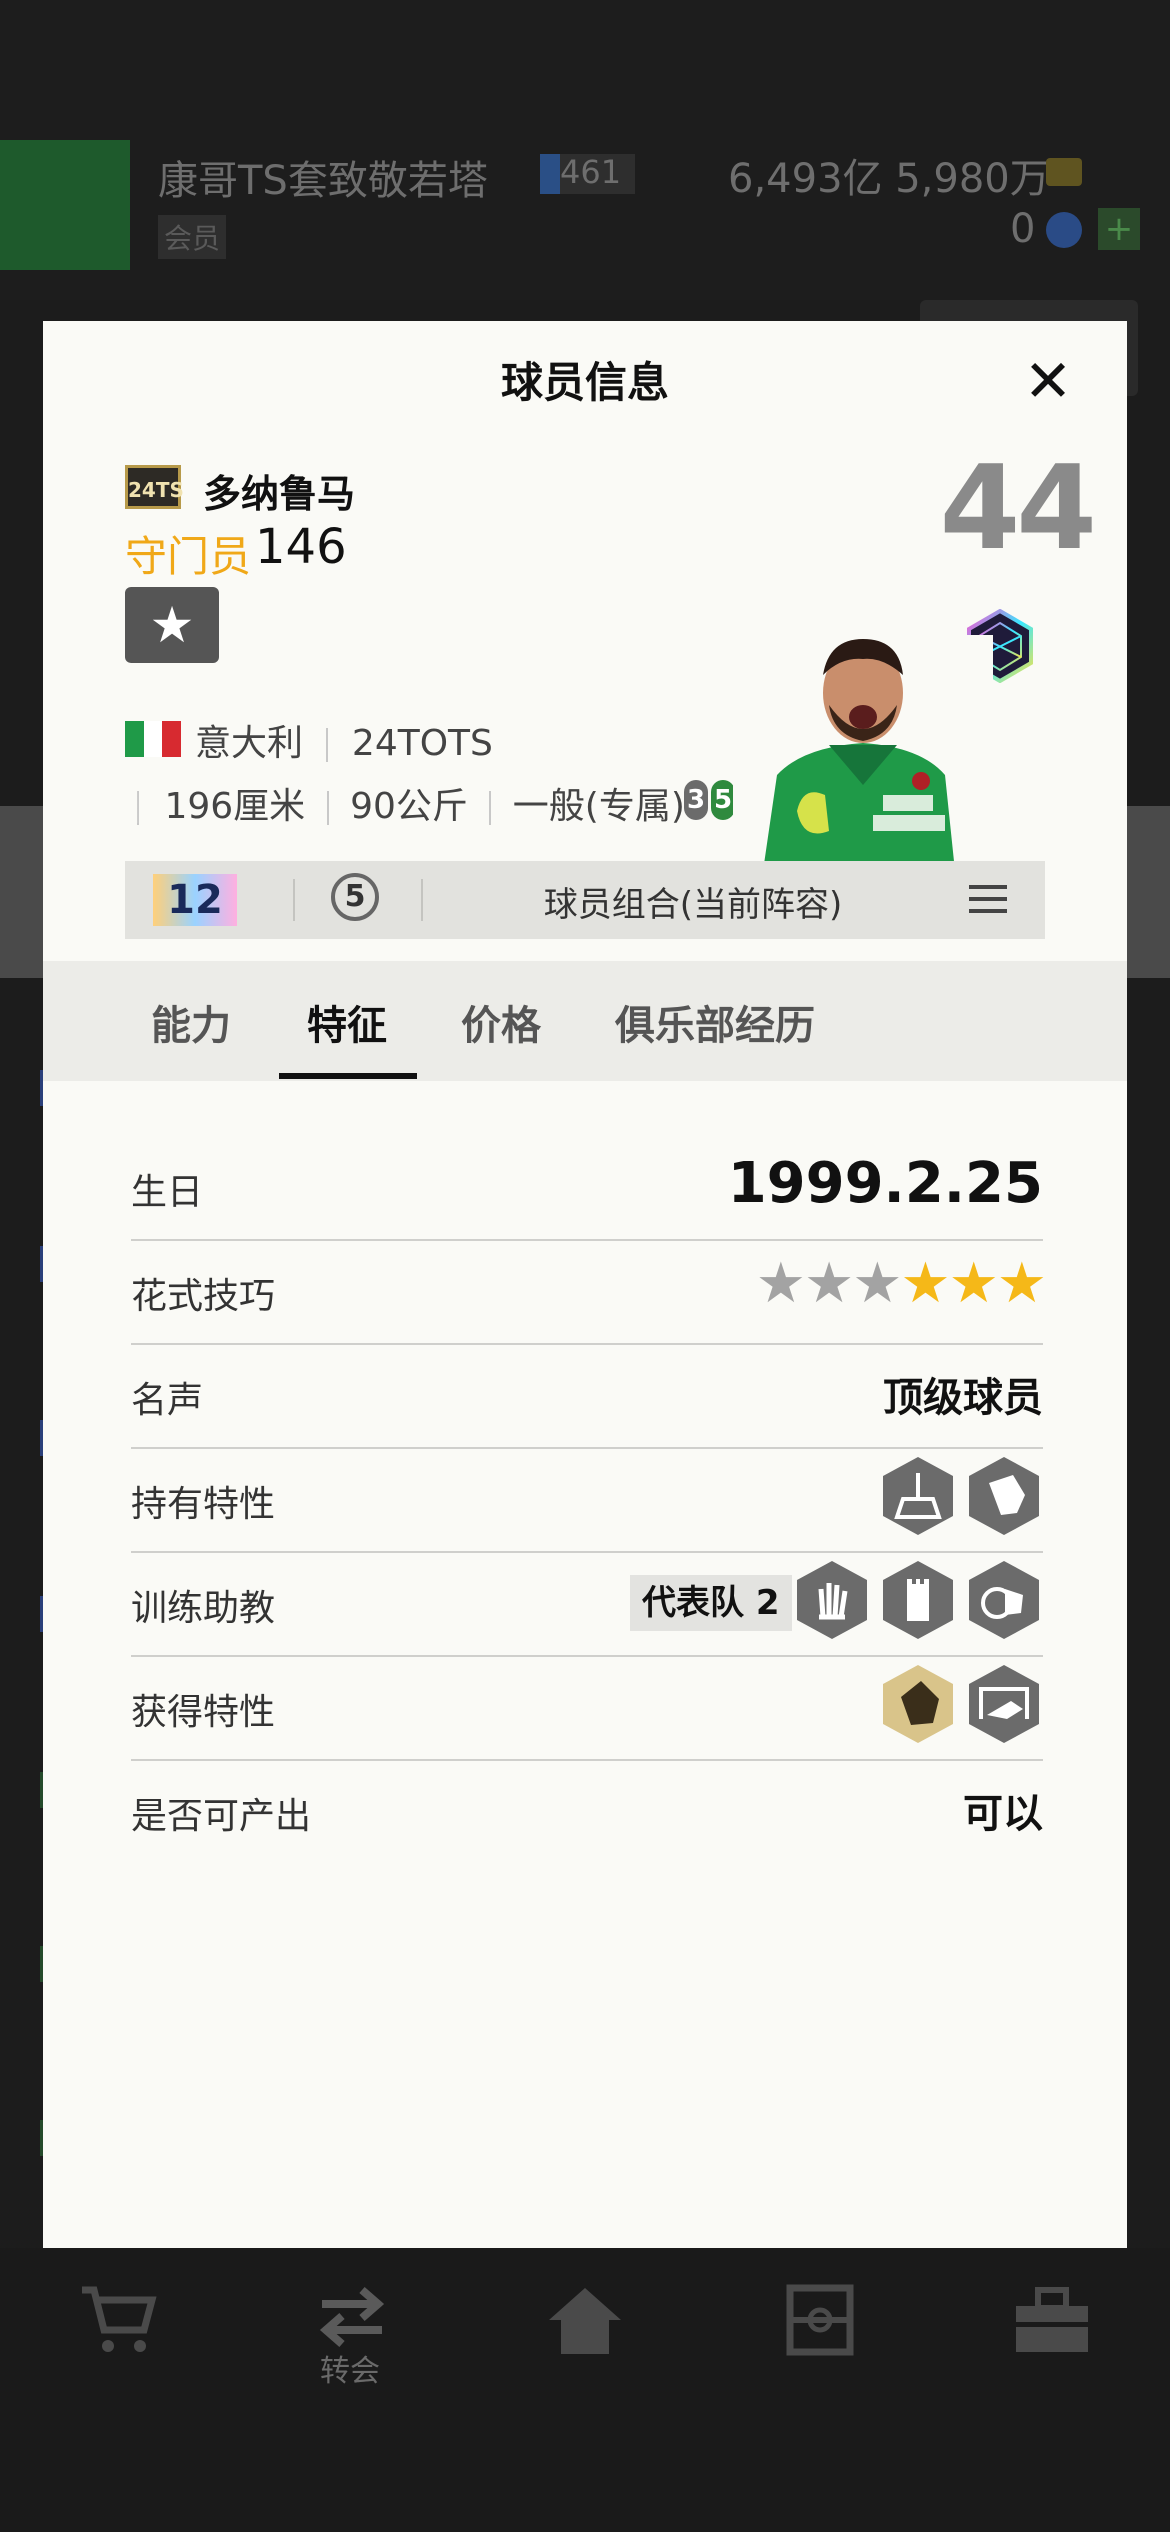  Describe the element at coordinates (167, 1400) in the screenshot. I see `fame-label: 名声` at that location.